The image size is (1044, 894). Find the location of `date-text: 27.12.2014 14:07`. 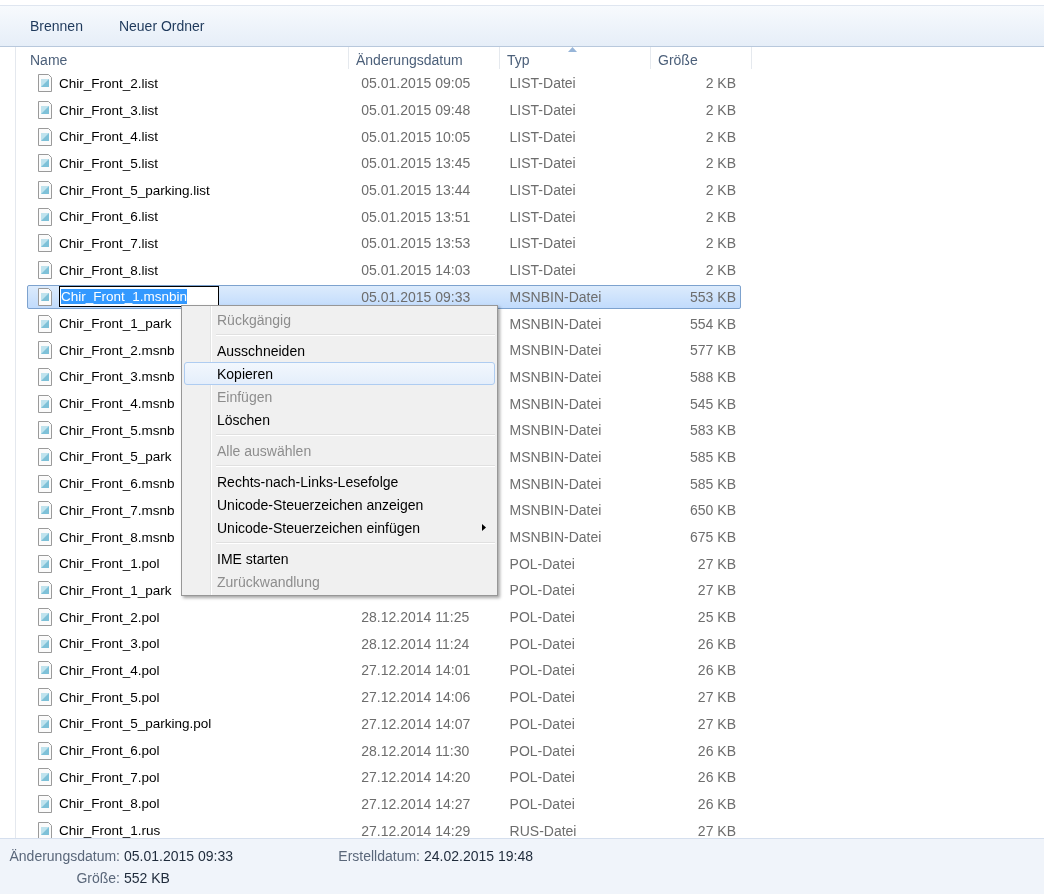

date-text: 27.12.2014 14:07 is located at coordinates (416, 723).